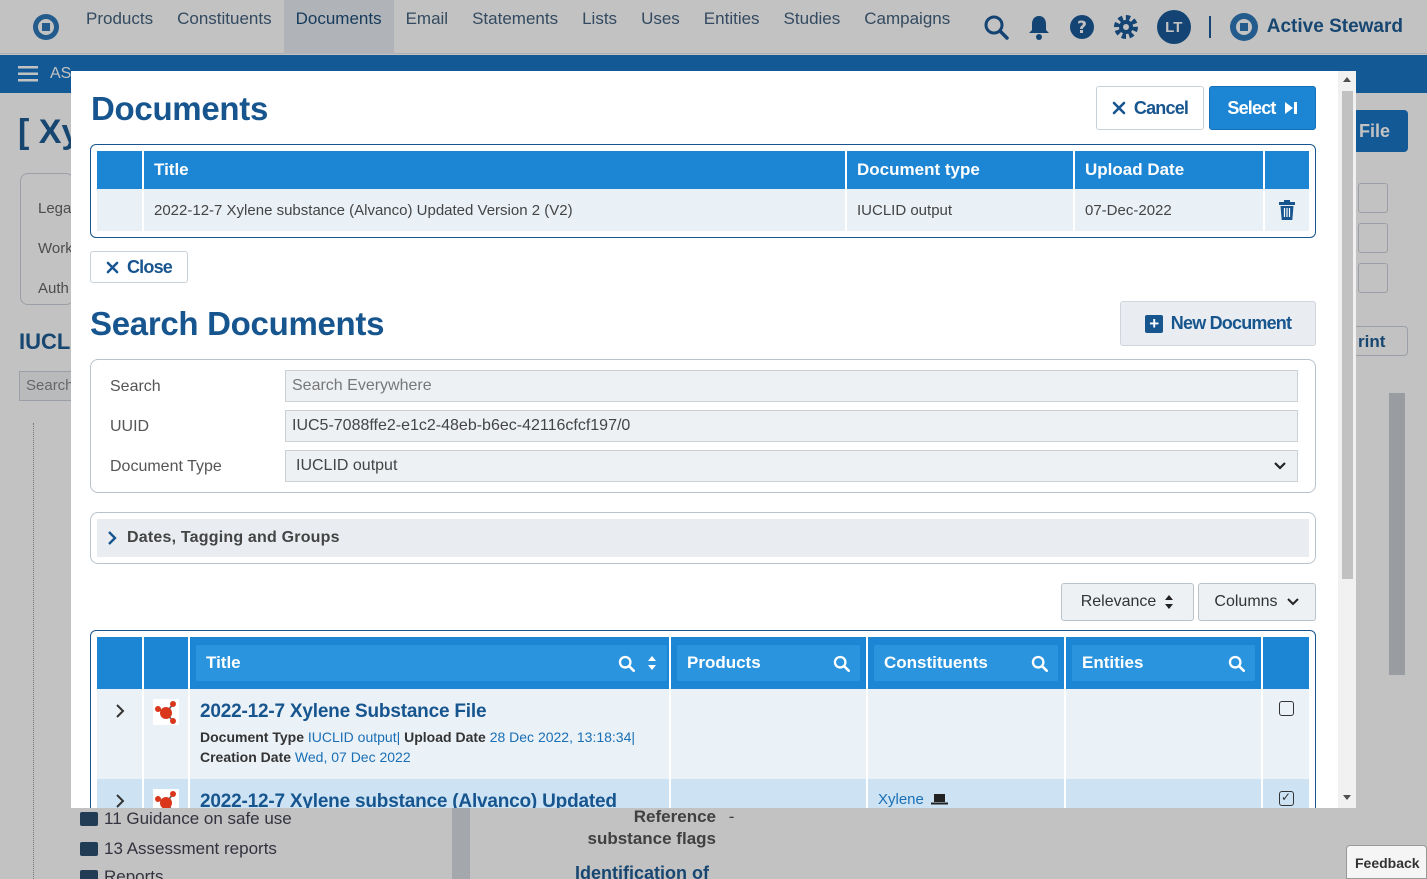 This screenshot has height=879, width=1427. What do you see at coordinates (1347, 797) in the screenshot?
I see `scroll-down-icon` at bounding box center [1347, 797].